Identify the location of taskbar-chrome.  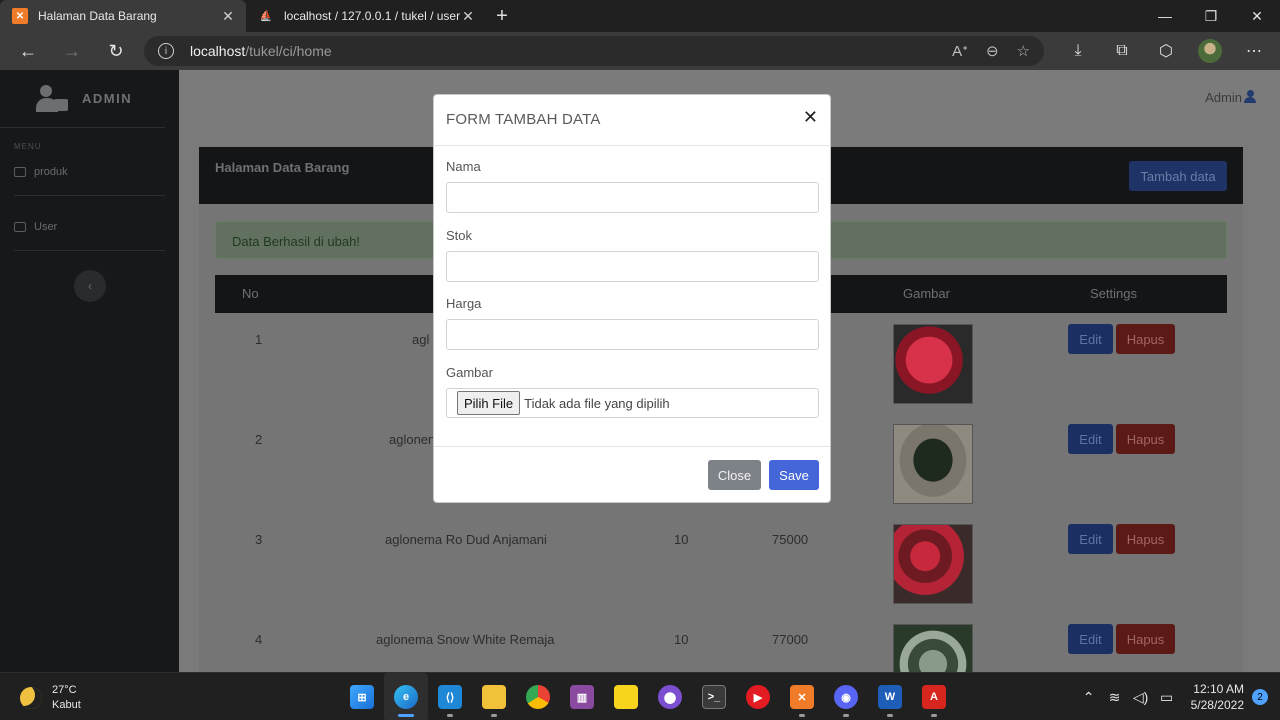
(538, 696).